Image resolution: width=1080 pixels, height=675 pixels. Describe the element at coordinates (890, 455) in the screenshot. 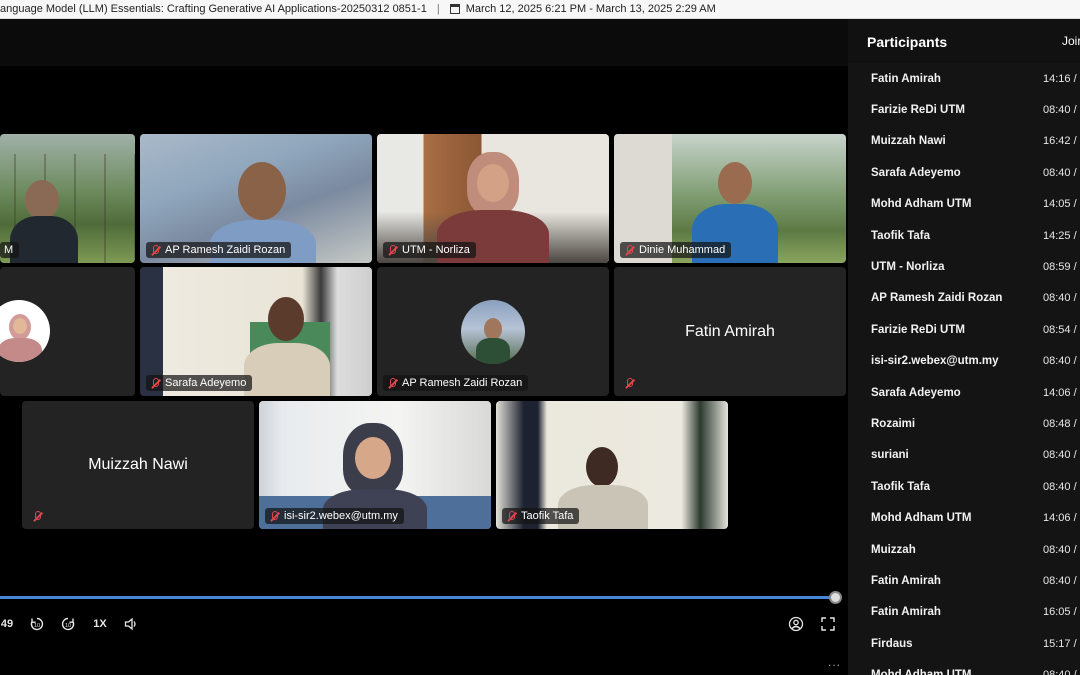

I see `participant-row-name: suriani` at that location.